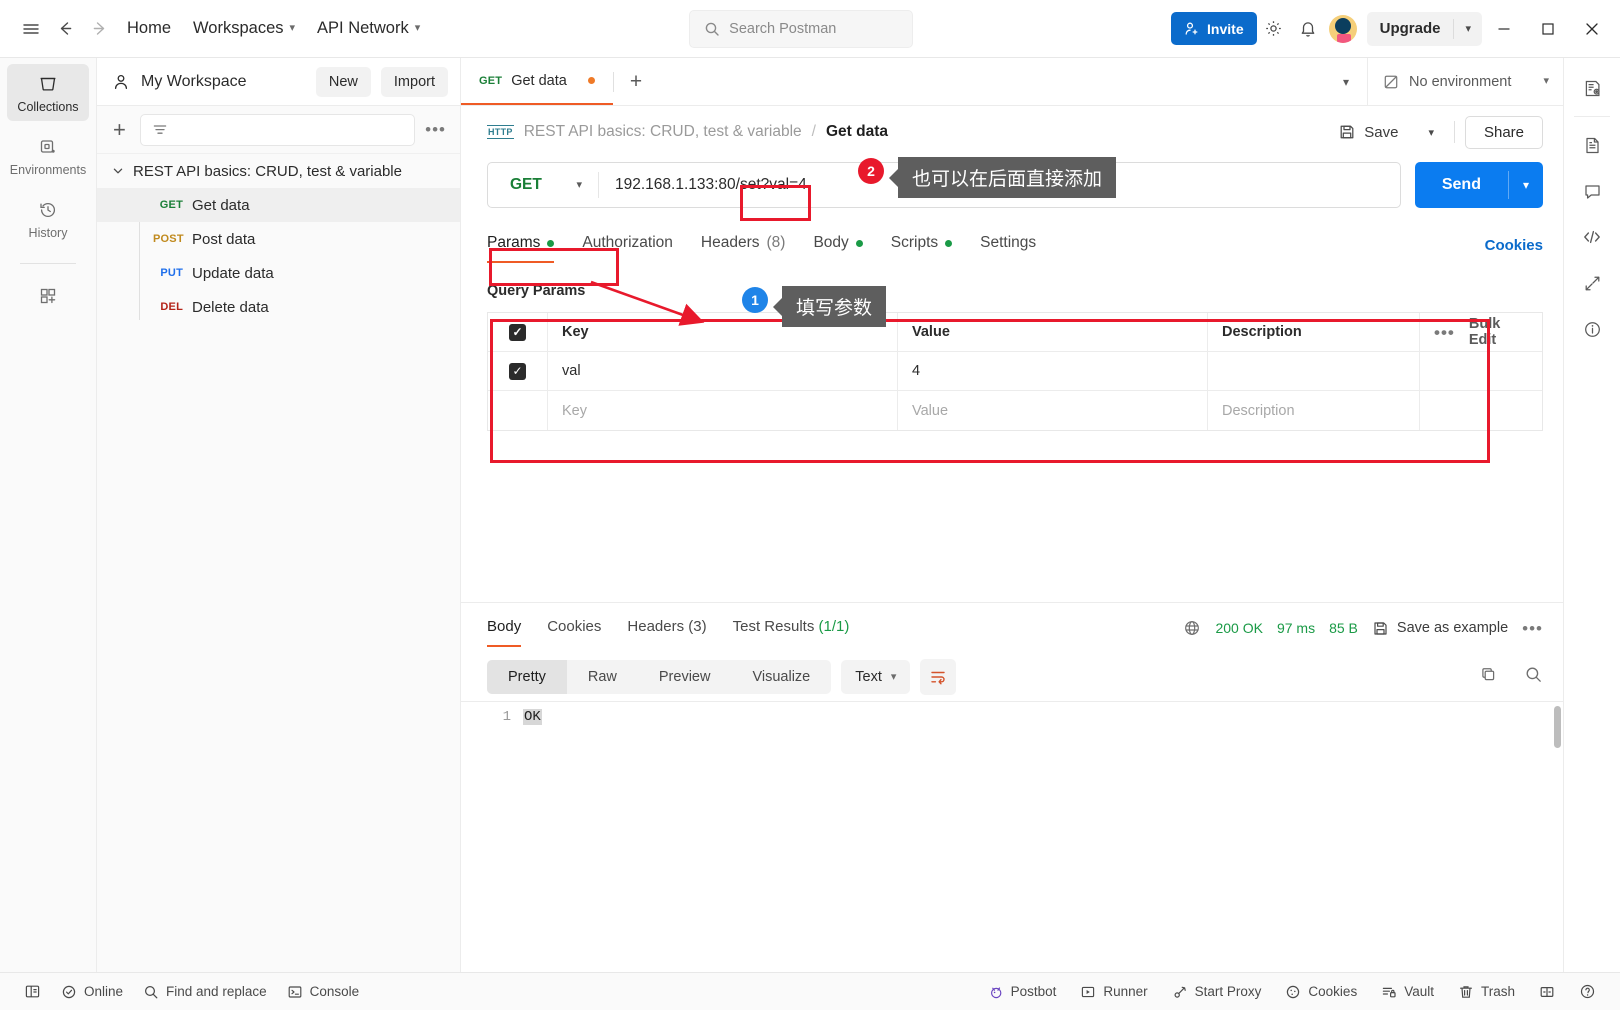  Describe the element at coordinates (48, 295) in the screenshot. I see `add-module-icon` at that location.